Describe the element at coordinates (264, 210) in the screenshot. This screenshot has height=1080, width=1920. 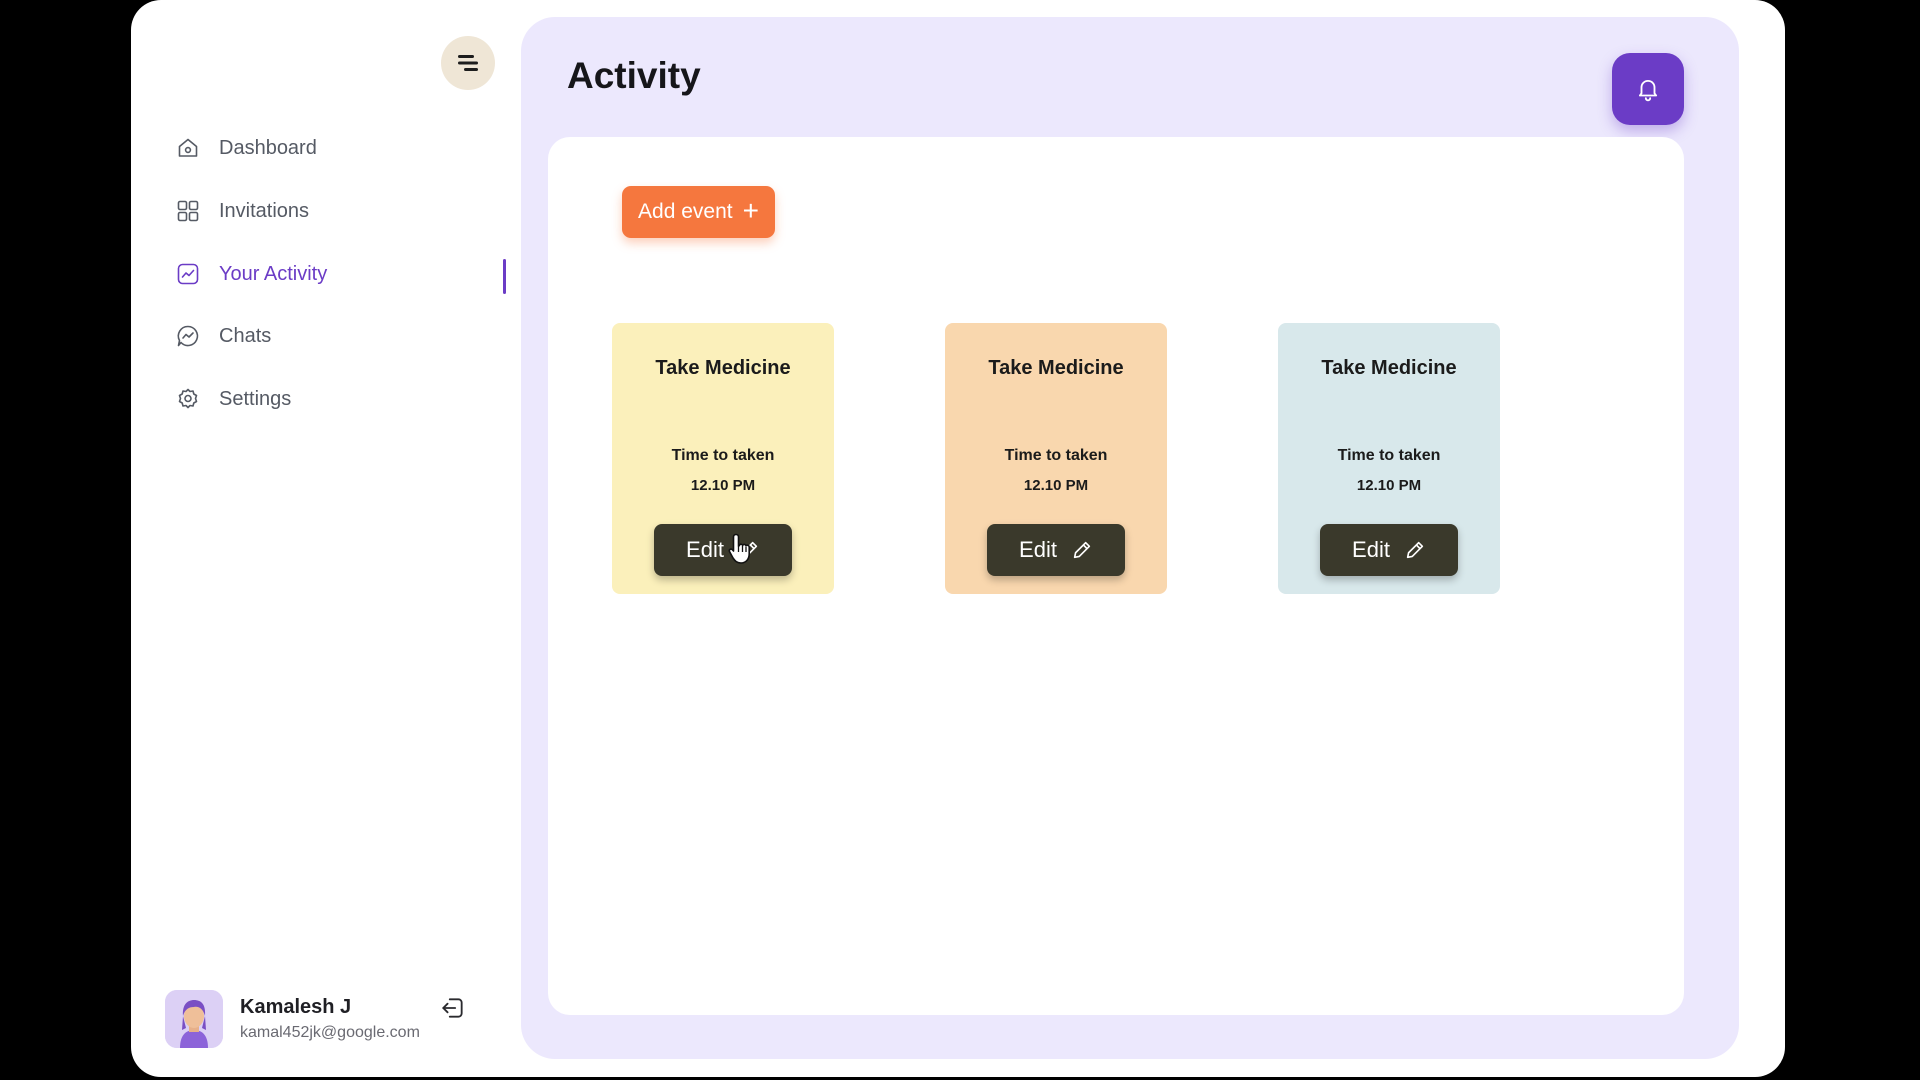
I see `sidebar-item-label: Invitations` at that location.